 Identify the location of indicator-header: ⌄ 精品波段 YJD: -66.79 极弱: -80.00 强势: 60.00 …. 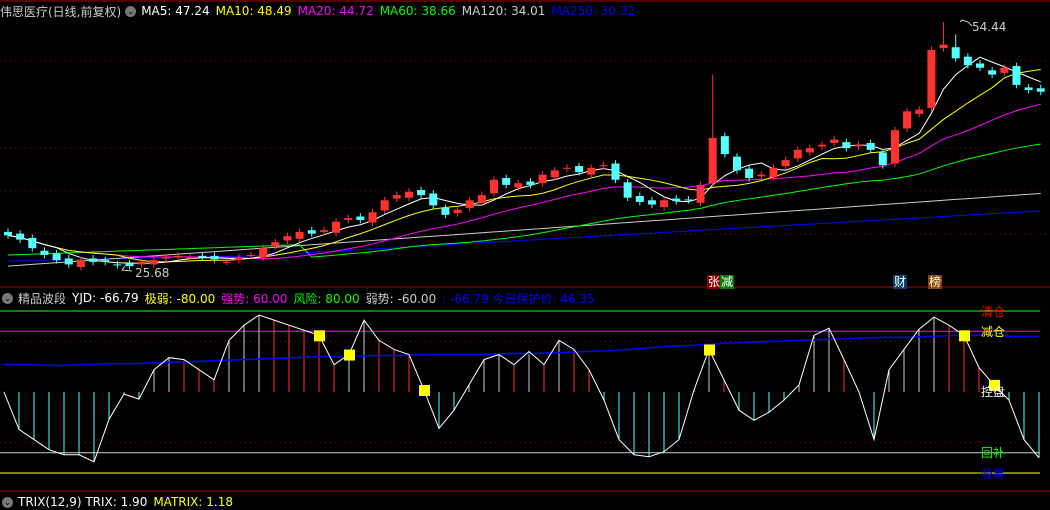
(300, 298).